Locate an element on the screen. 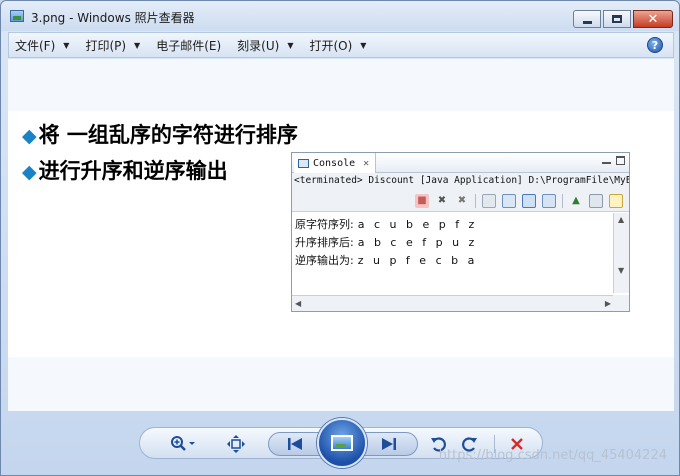 The image size is (680, 476). close-window-button: ✕ is located at coordinates (653, 19).